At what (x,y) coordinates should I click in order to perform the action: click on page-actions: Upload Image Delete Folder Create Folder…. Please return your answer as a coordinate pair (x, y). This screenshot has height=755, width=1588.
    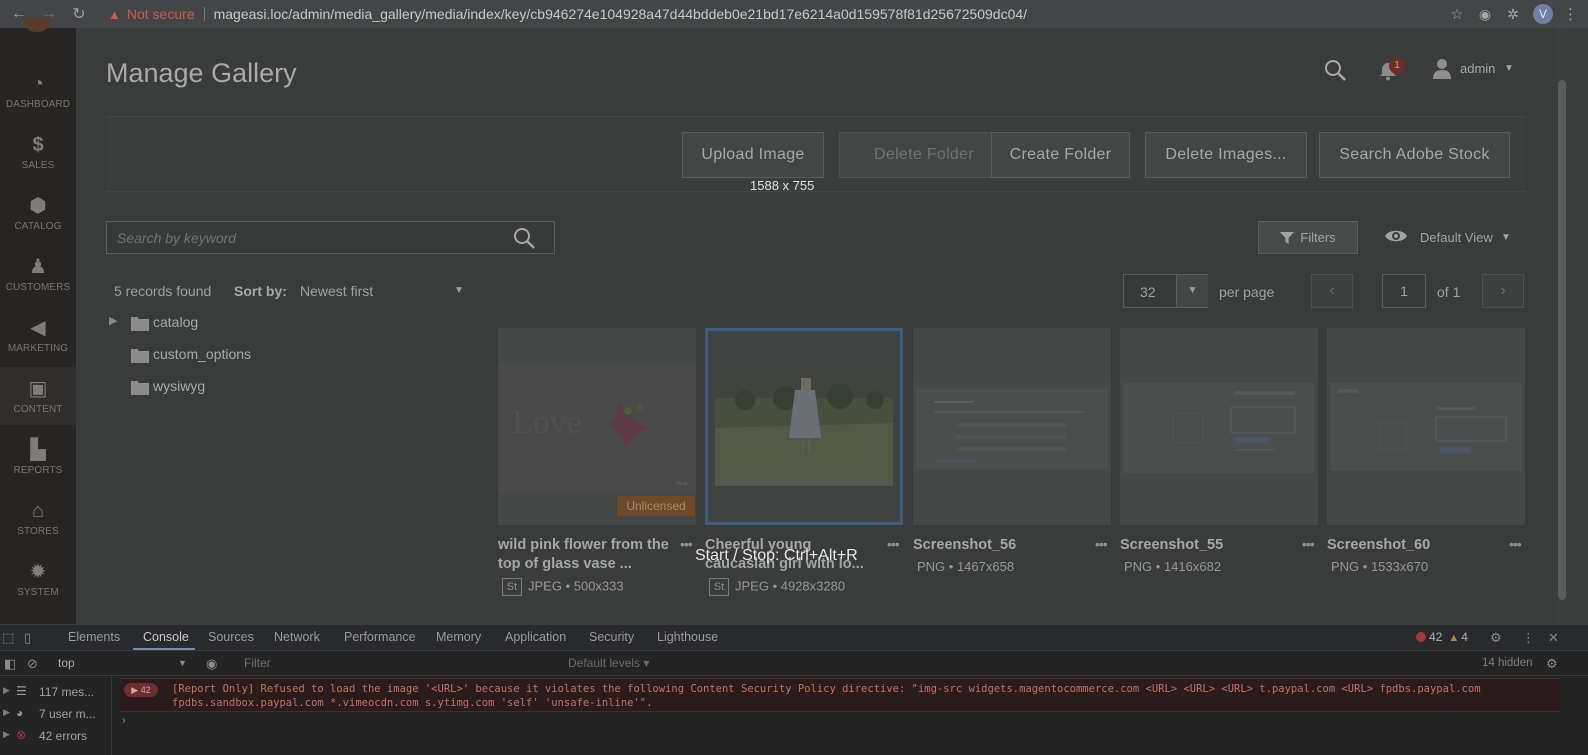
    Looking at the image, I should click on (816, 154).